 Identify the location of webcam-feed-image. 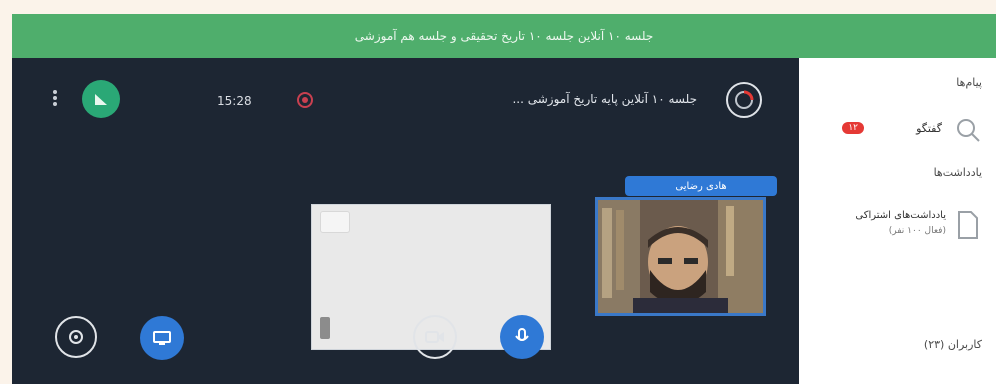
(680, 256).